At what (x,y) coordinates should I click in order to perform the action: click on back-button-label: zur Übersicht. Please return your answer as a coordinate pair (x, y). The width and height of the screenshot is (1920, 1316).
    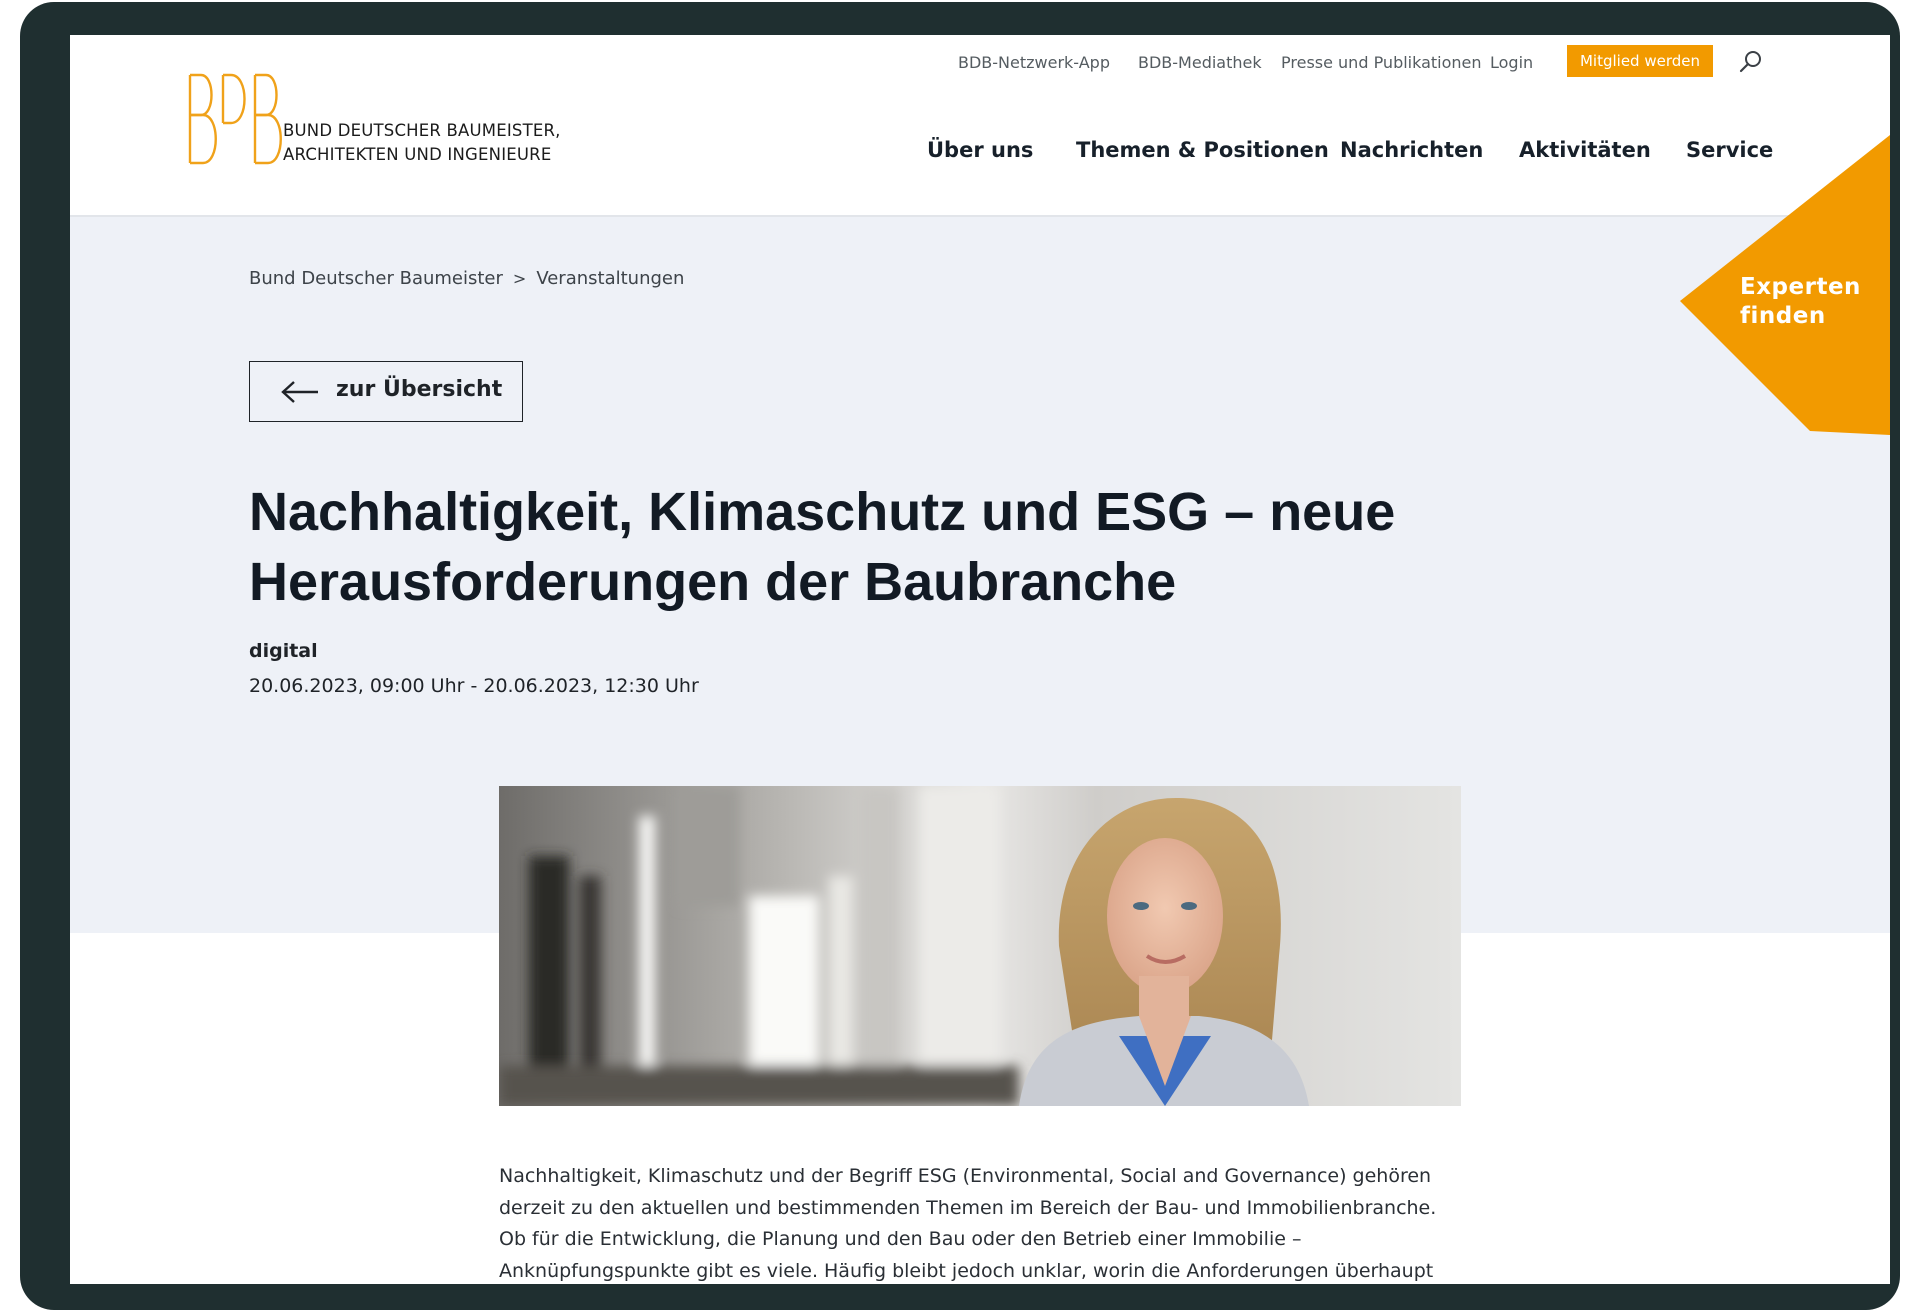
    Looking at the image, I should click on (419, 389).